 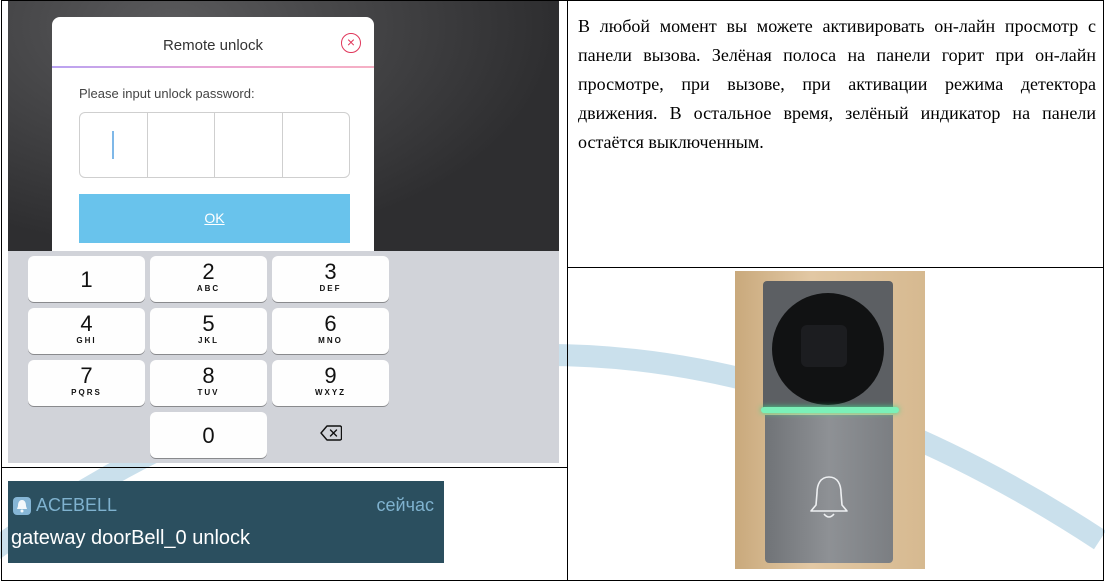 What do you see at coordinates (284, 467) in the screenshot?
I see `row-divider-left` at bounding box center [284, 467].